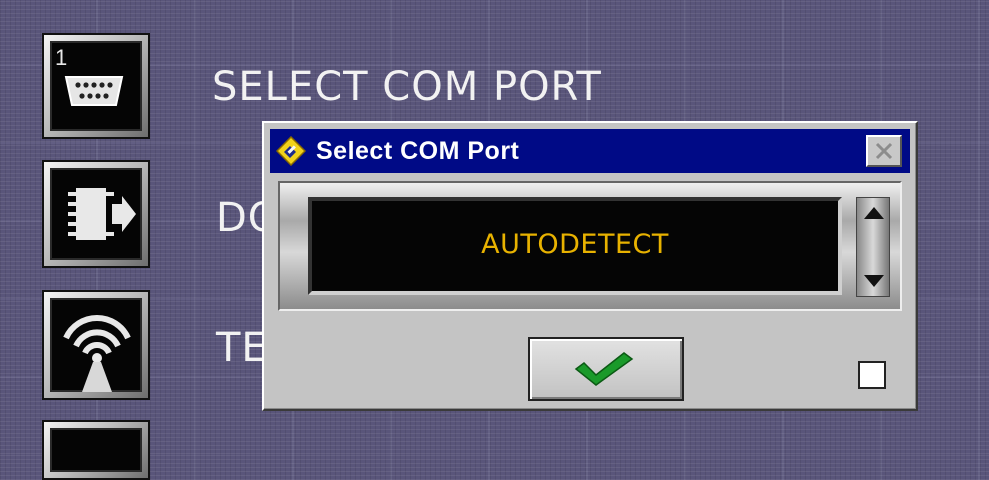  What do you see at coordinates (418, 151) in the screenshot?
I see `dialog-title: Select COM Port` at bounding box center [418, 151].